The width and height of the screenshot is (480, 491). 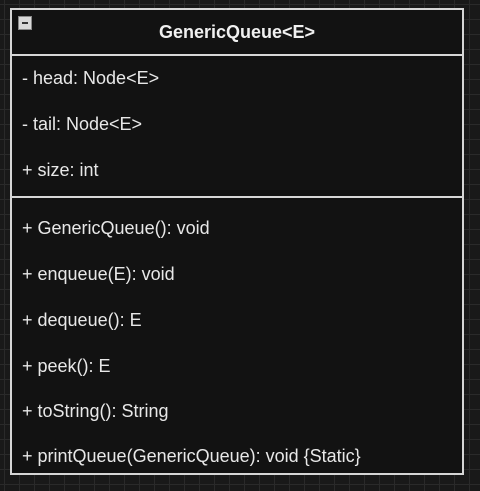 I want to click on attribute-head: - head: Node<E>, so click(x=91, y=78).